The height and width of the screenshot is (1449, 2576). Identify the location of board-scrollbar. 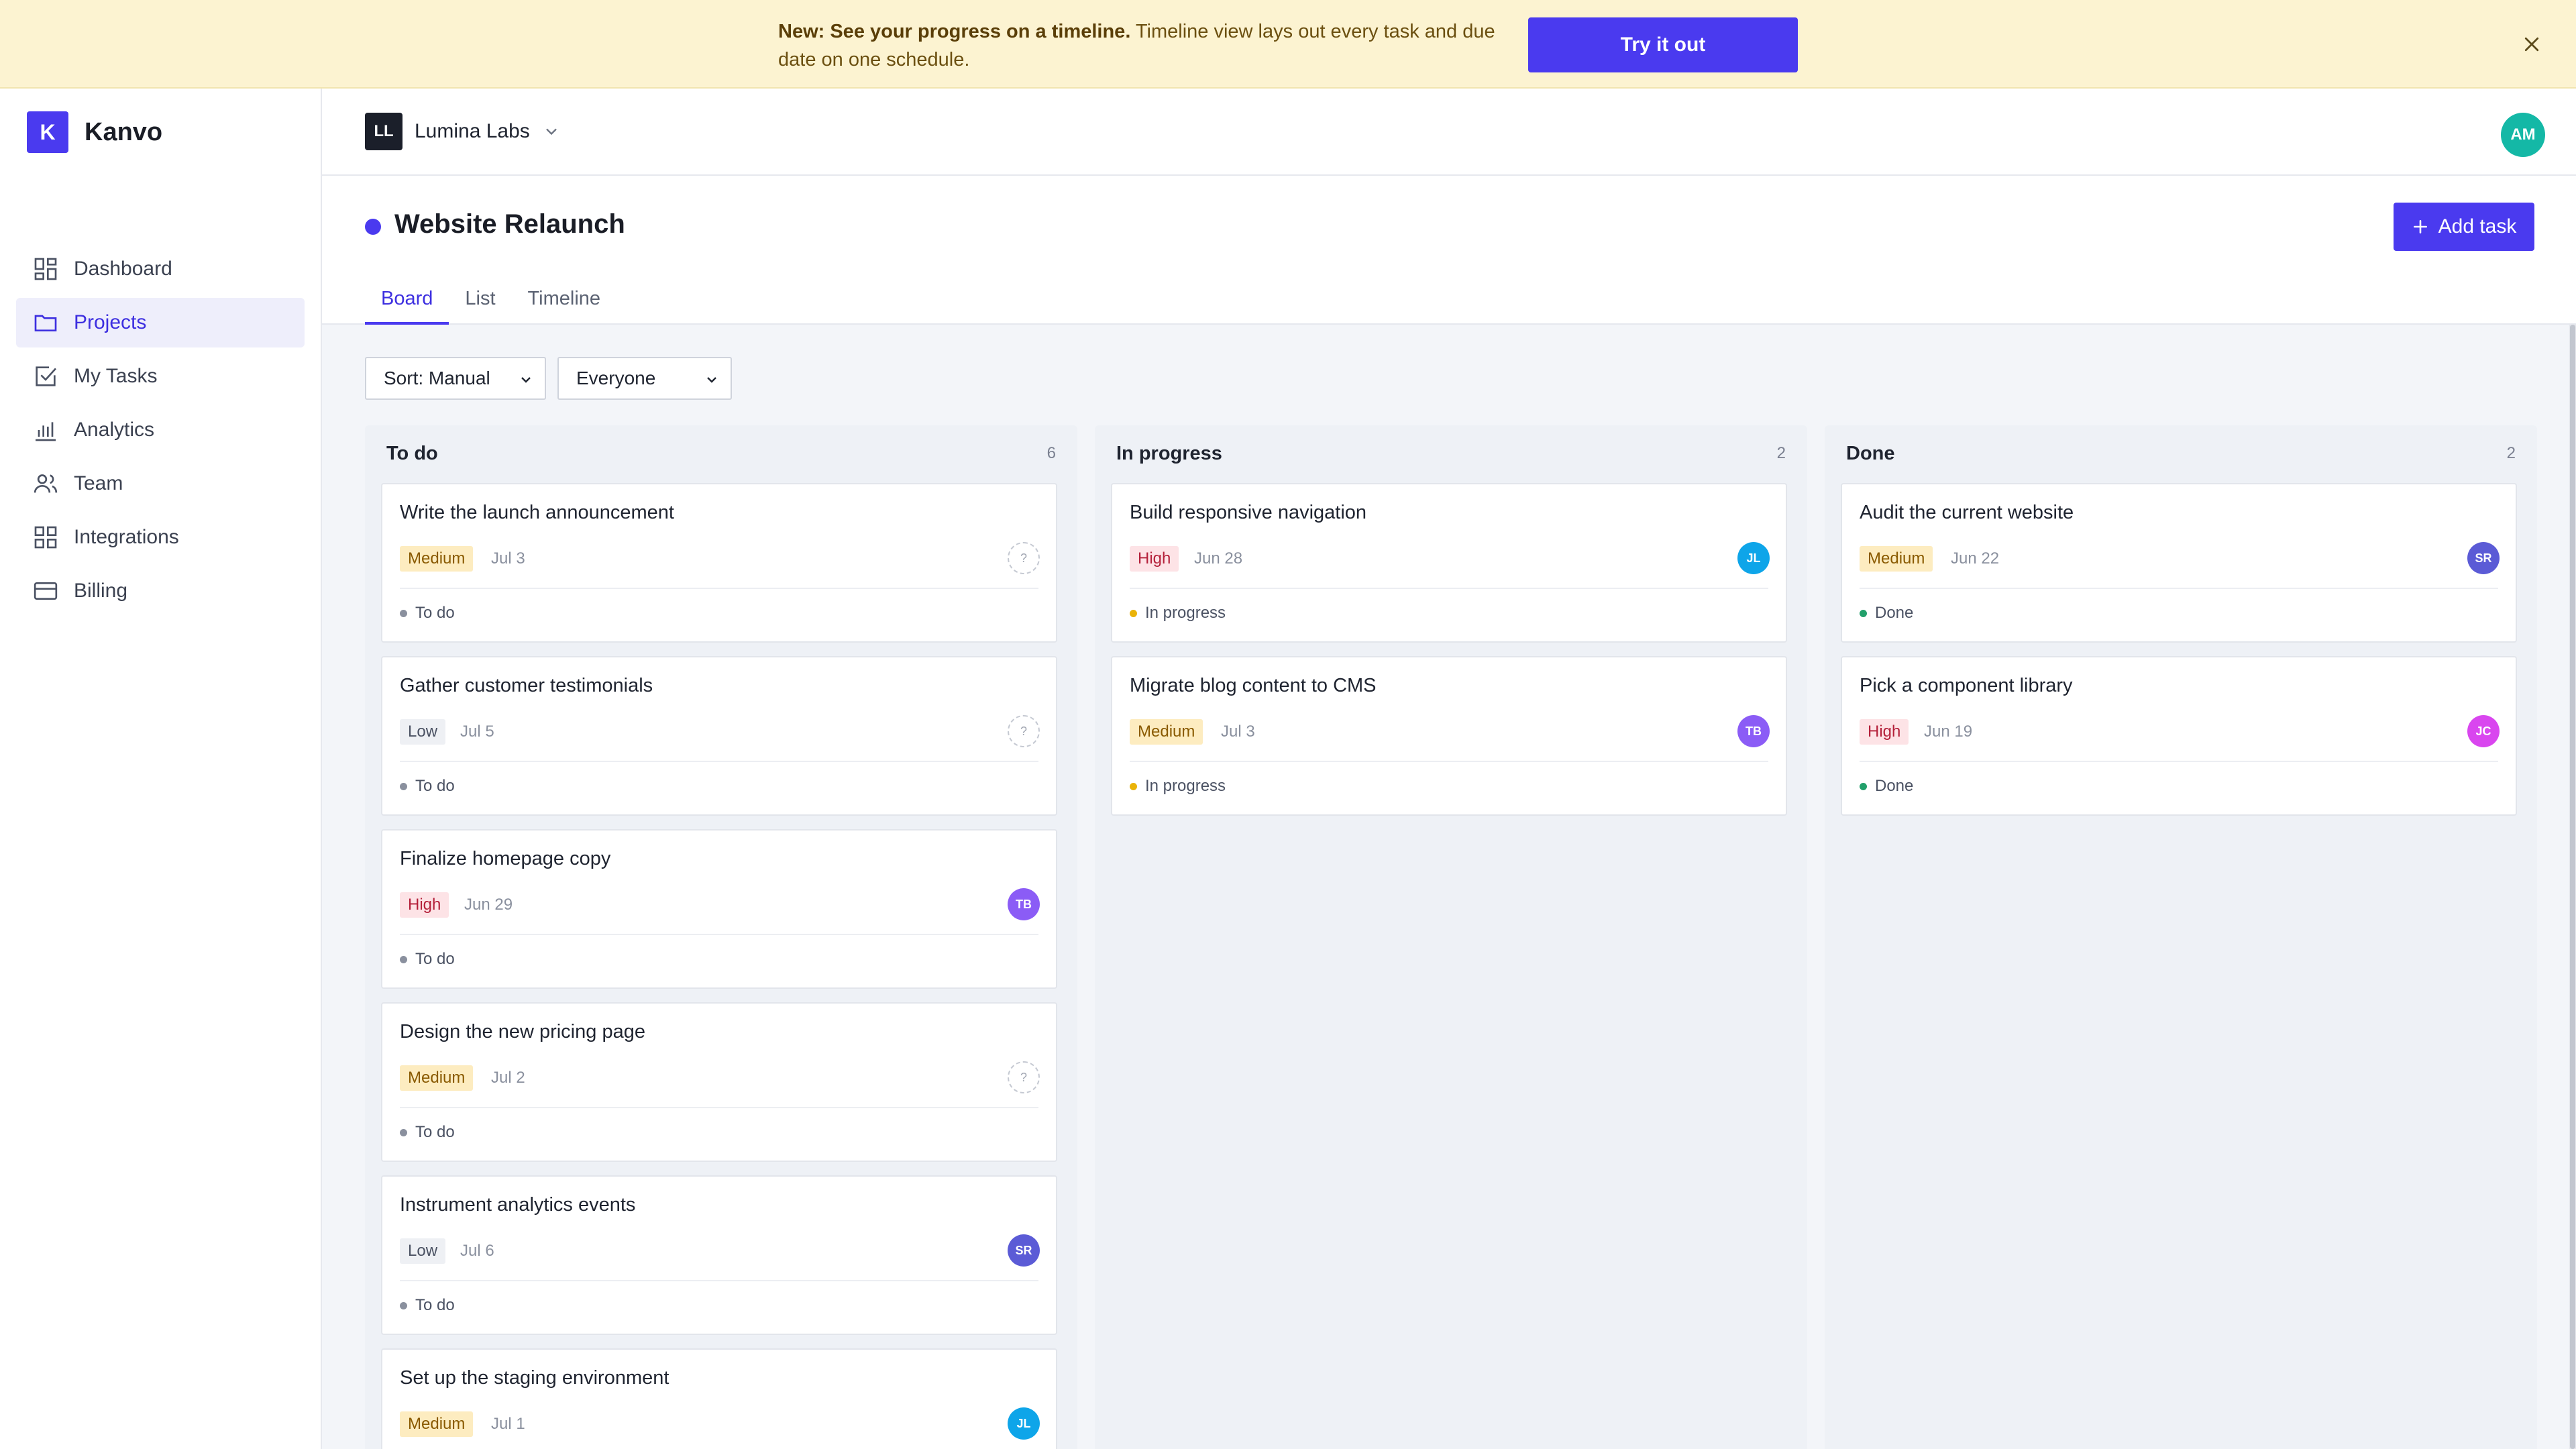
(2572, 887).